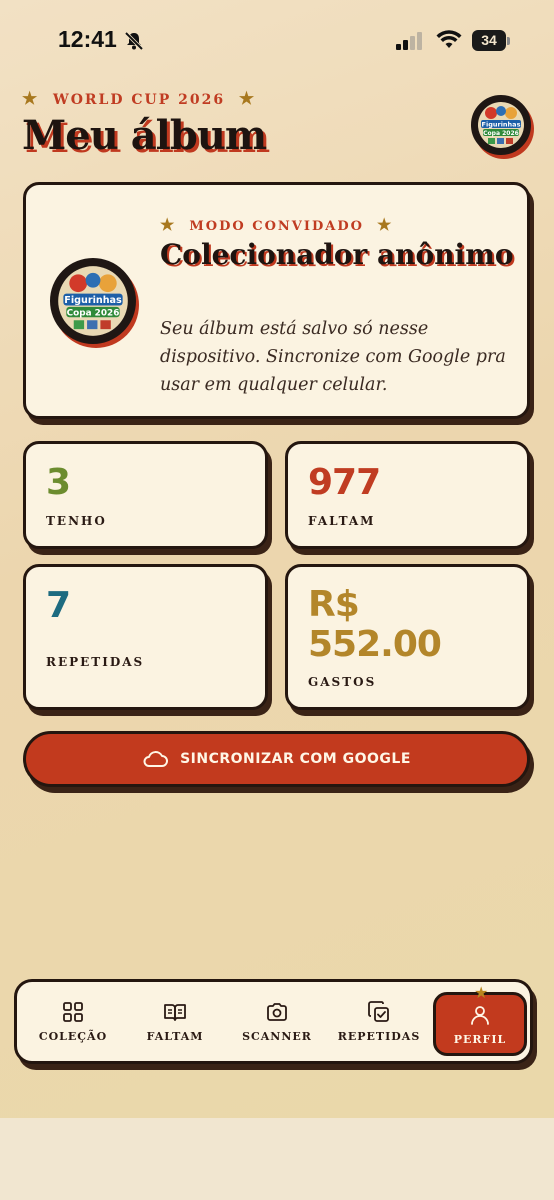 The image size is (554, 1200). I want to click on camera-icon, so click(277, 1012).